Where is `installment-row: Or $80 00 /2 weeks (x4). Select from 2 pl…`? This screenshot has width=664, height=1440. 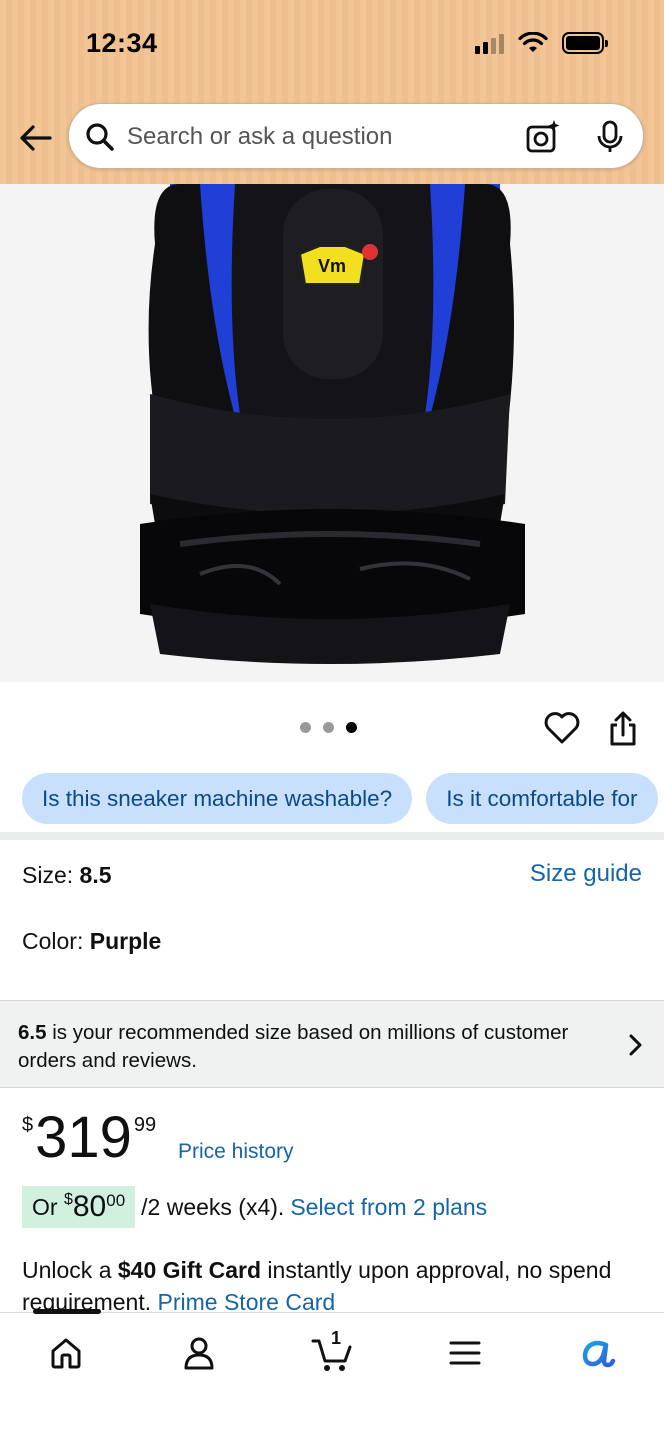 installment-row: Or $80 00 /2 weeks (x4). Select from 2 pl… is located at coordinates (254, 1207).